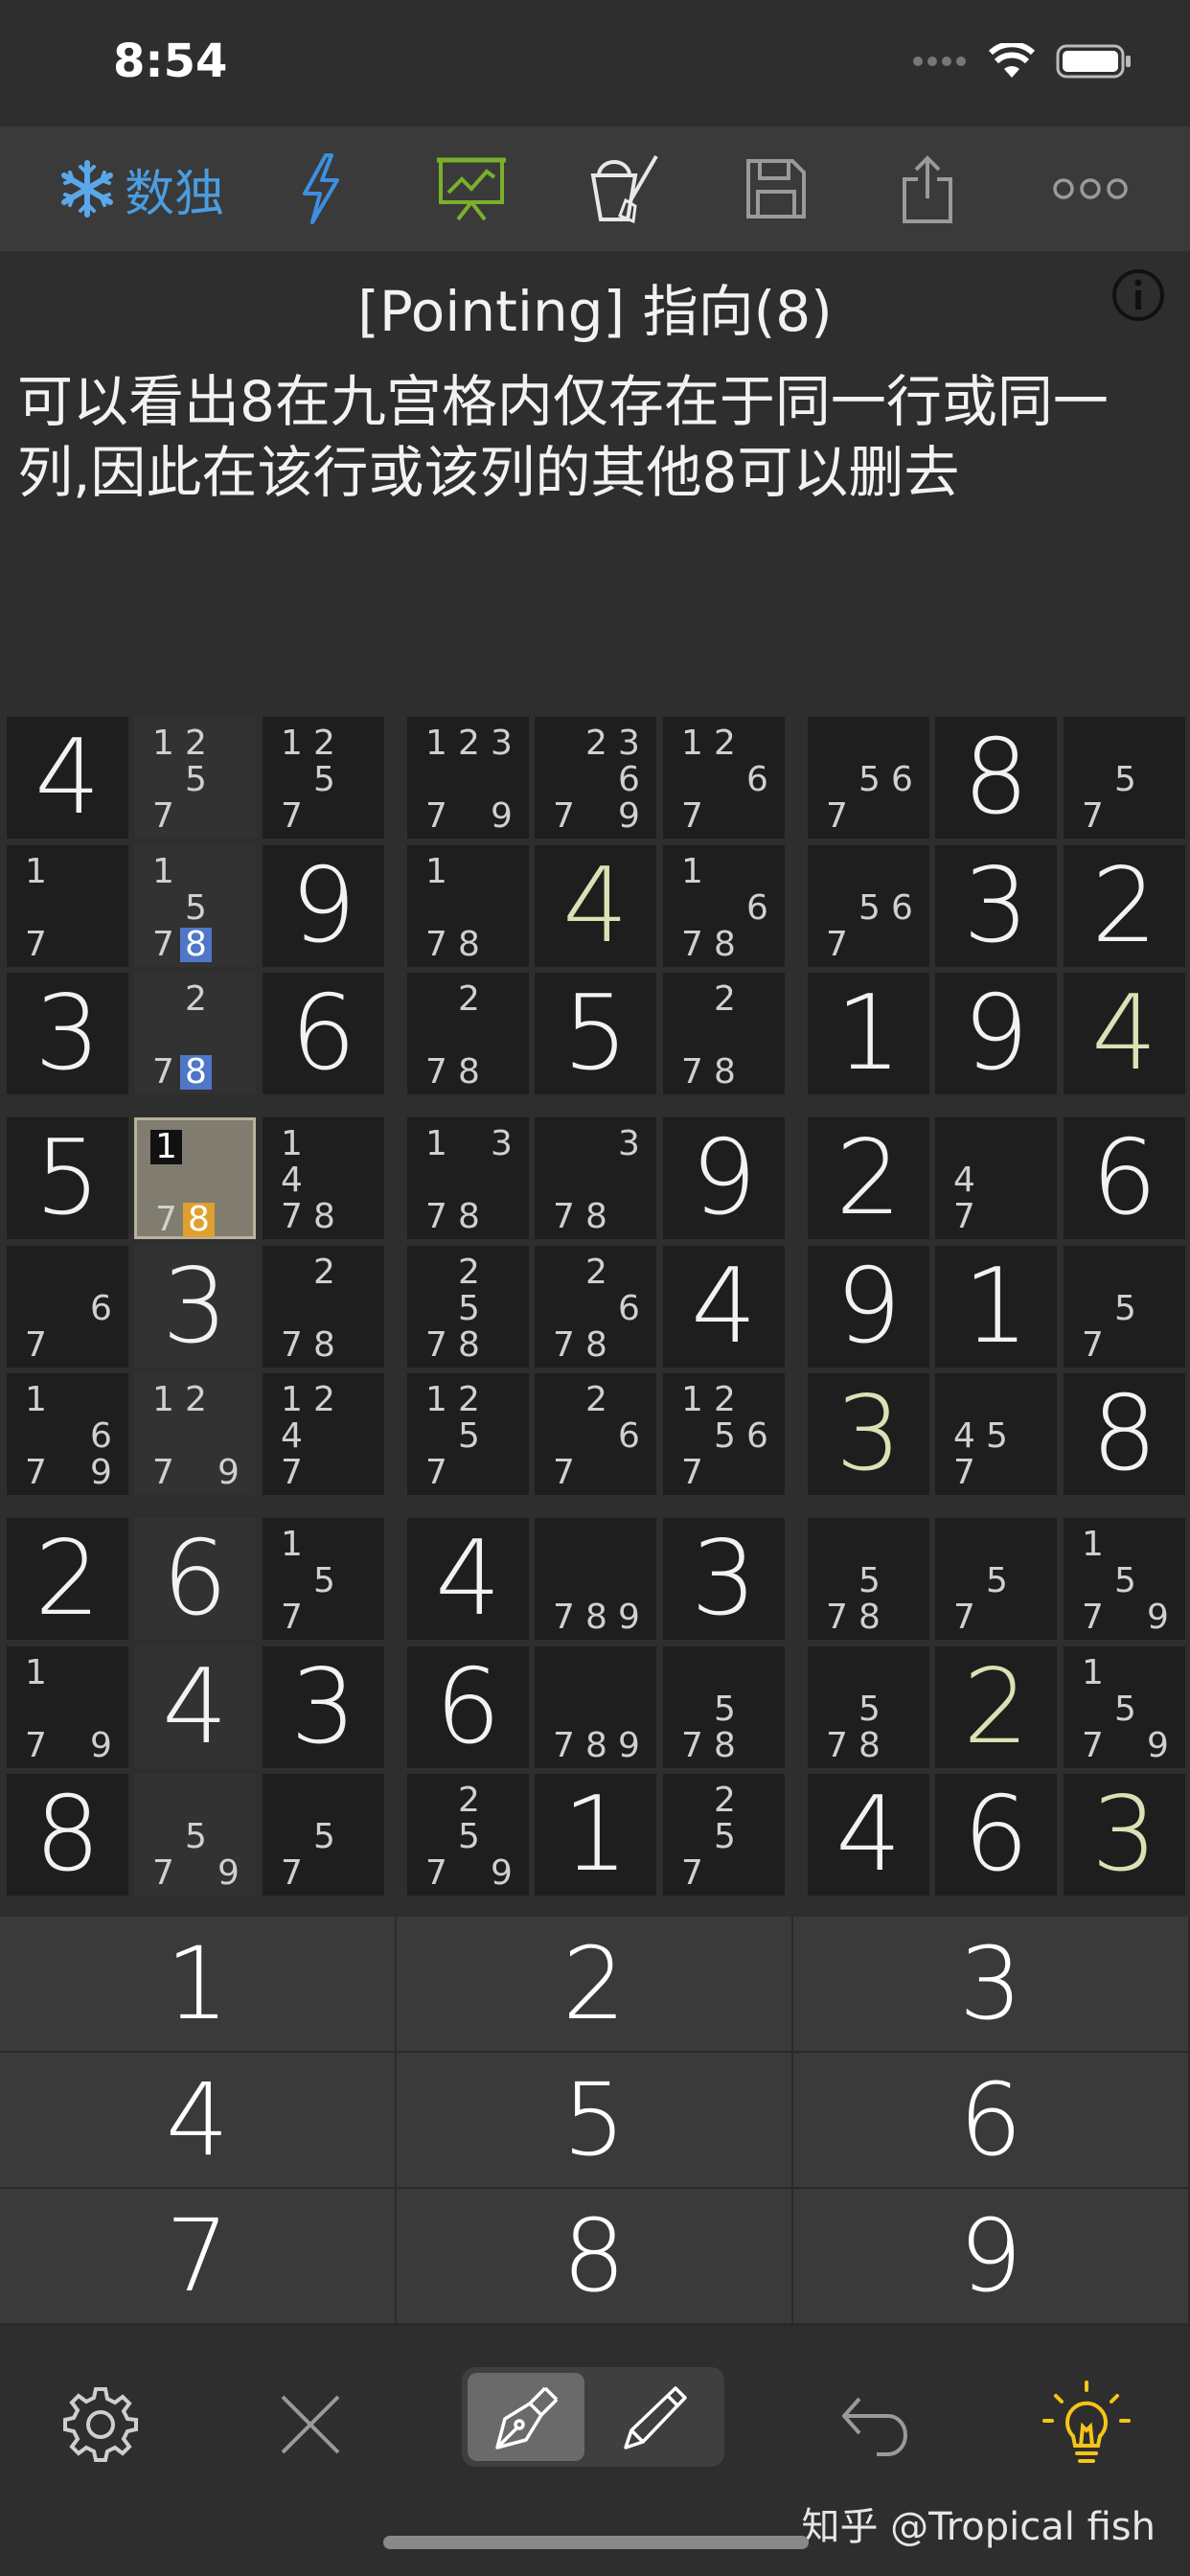 Image resolution: width=1190 pixels, height=2576 pixels. What do you see at coordinates (869, 906) in the screenshot?
I see `sudoku-cell-r2c7: 56 7` at bounding box center [869, 906].